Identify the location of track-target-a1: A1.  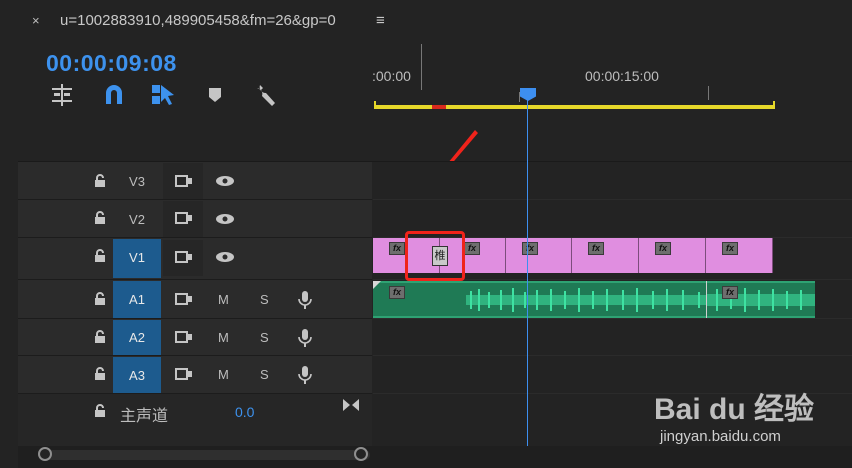
(137, 299).